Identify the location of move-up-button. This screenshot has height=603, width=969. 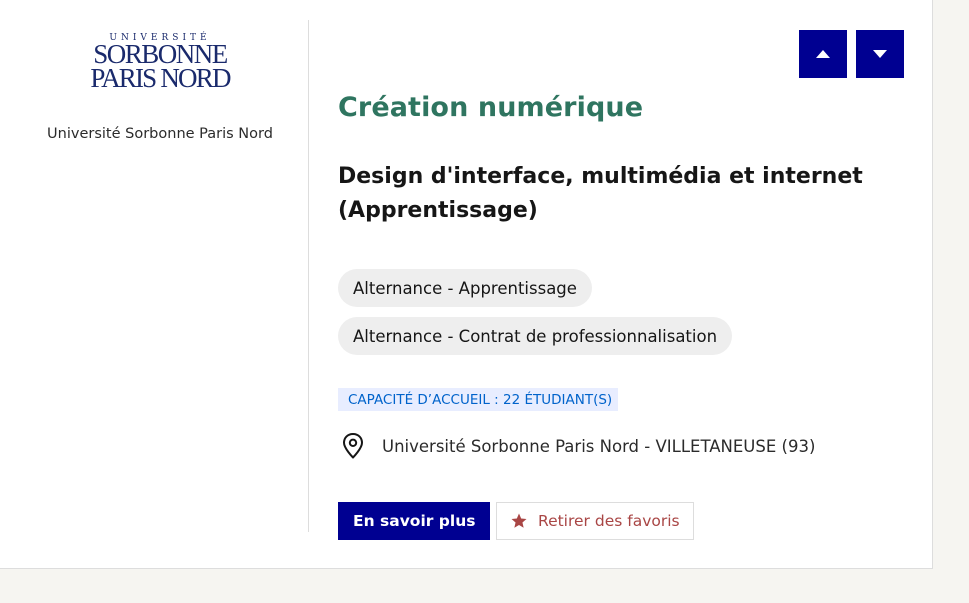
(823, 54).